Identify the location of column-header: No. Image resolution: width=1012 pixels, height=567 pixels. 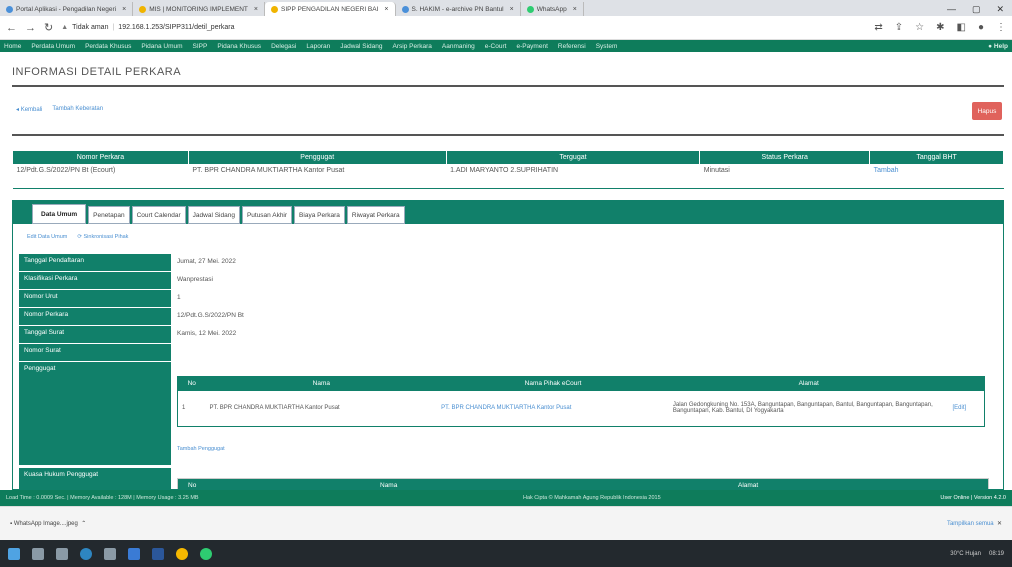
(192, 485).